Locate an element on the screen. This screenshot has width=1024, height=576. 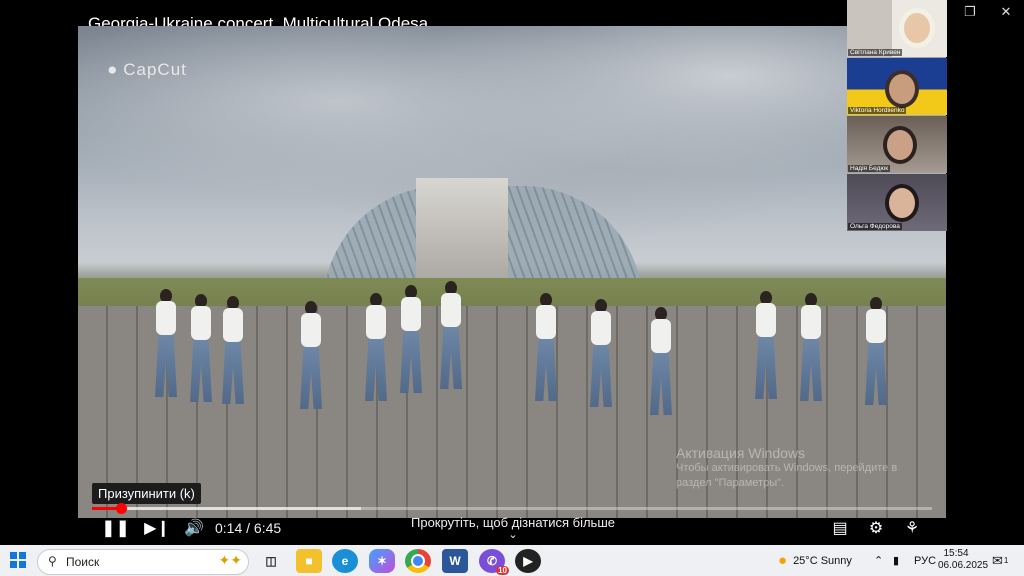
subtitles-icon: ▤ is located at coordinates (840, 528).